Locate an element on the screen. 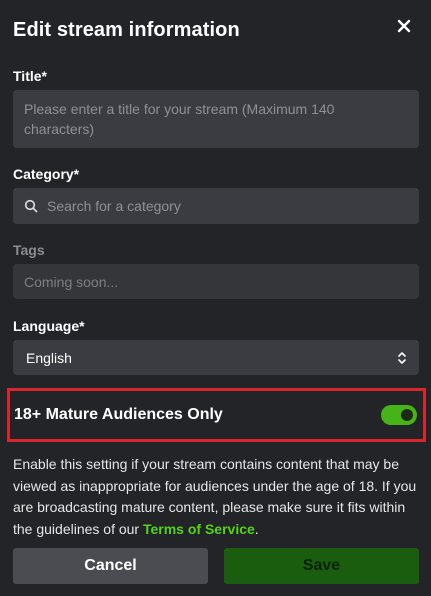 This screenshot has width=431, height=596. title-label: Title* is located at coordinates (30, 76).